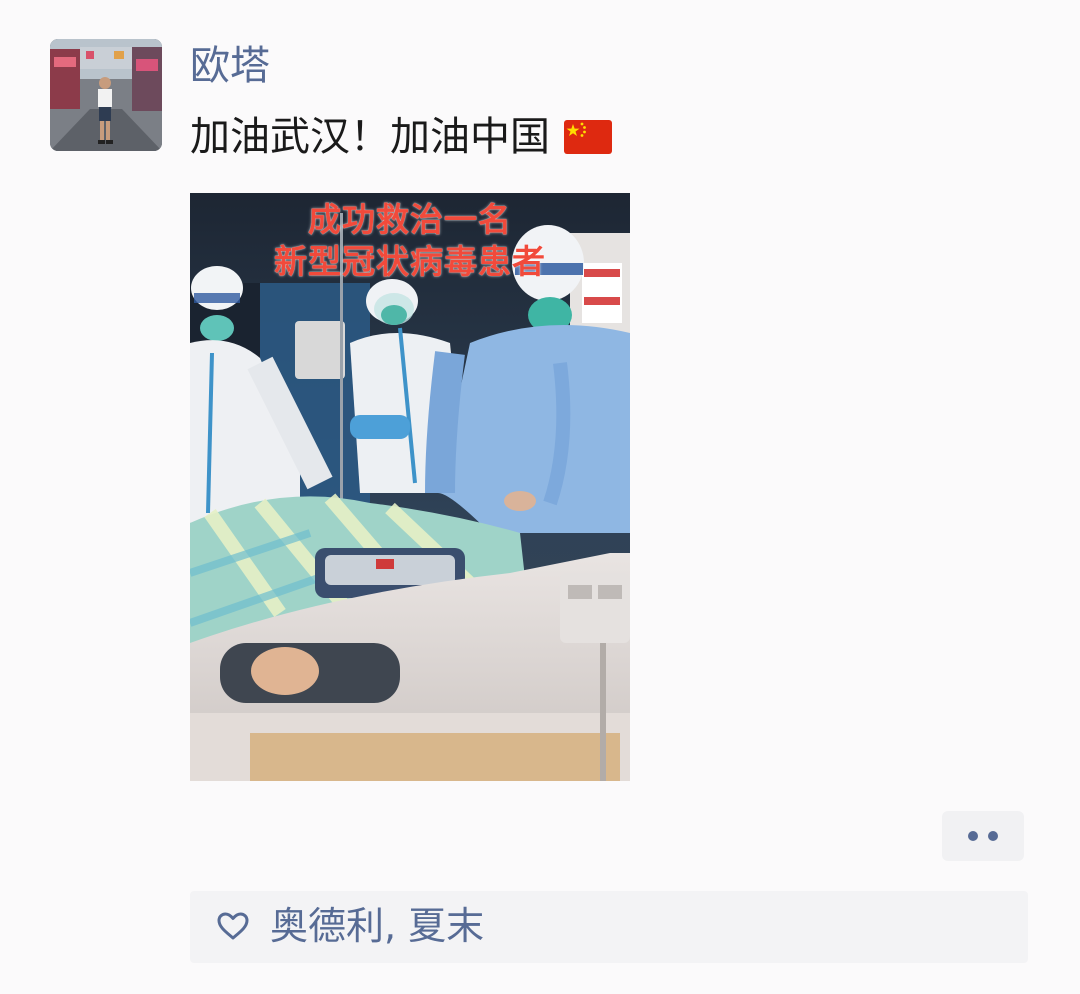  I want to click on image-caption-line2: 新型冠状病毒患者, so click(410, 261).